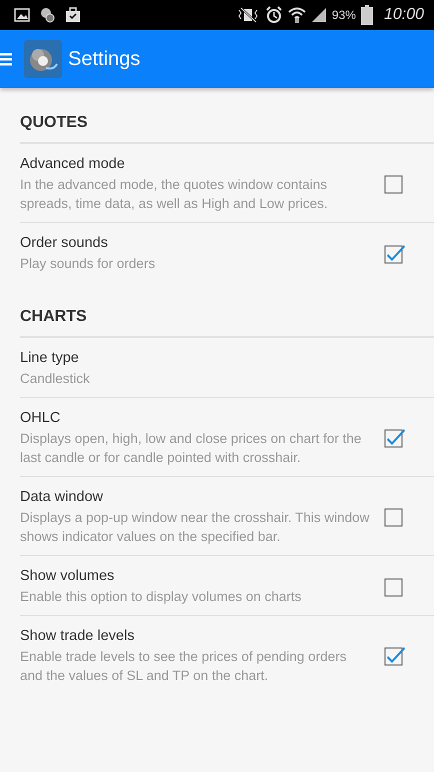 This screenshot has height=772, width=434. What do you see at coordinates (297, 15) in the screenshot?
I see `wifi-icon` at bounding box center [297, 15].